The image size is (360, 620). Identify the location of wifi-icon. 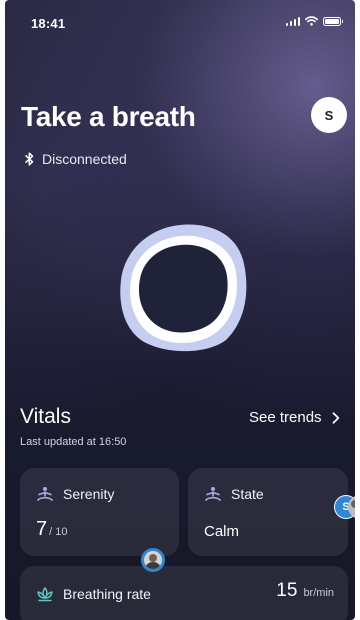
(311, 21).